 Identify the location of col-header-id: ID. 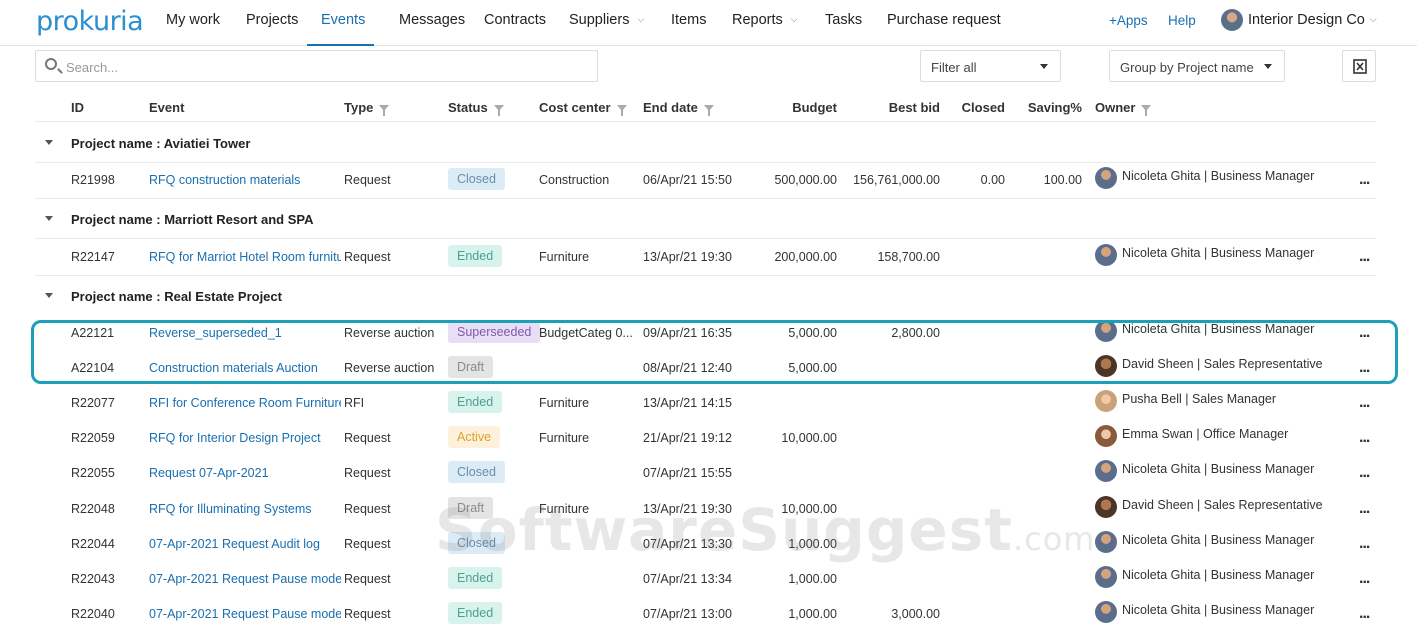
(77, 107).